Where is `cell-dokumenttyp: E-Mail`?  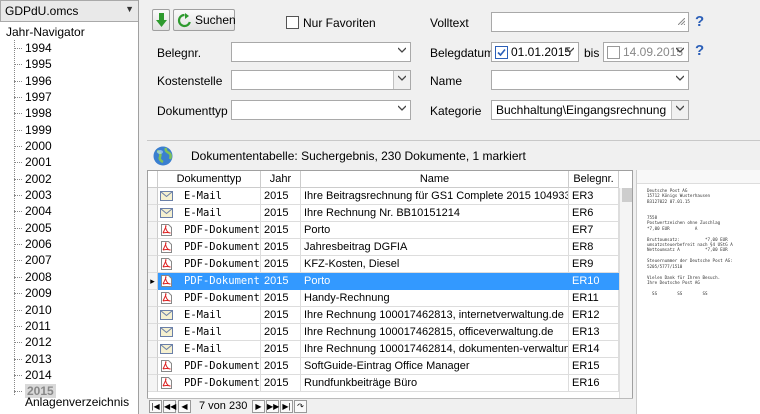
cell-dokumenttyp: E-Mail is located at coordinates (209, 196).